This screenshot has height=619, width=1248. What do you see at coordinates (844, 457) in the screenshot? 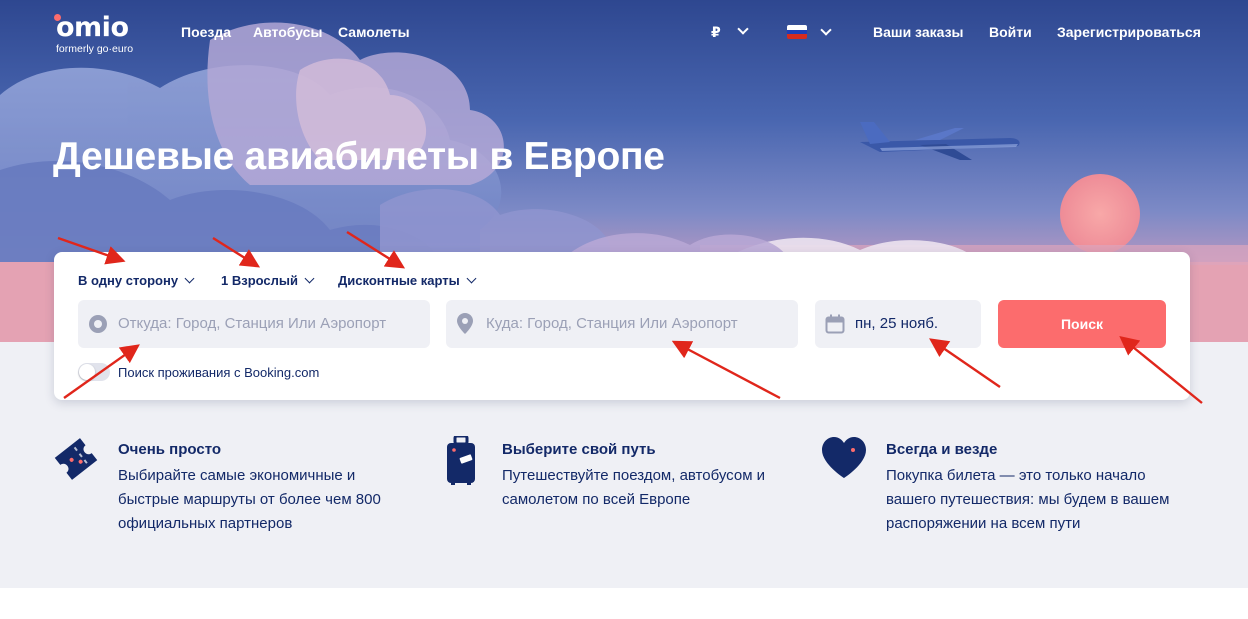
I see `heart-icon` at bounding box center [844, 457].